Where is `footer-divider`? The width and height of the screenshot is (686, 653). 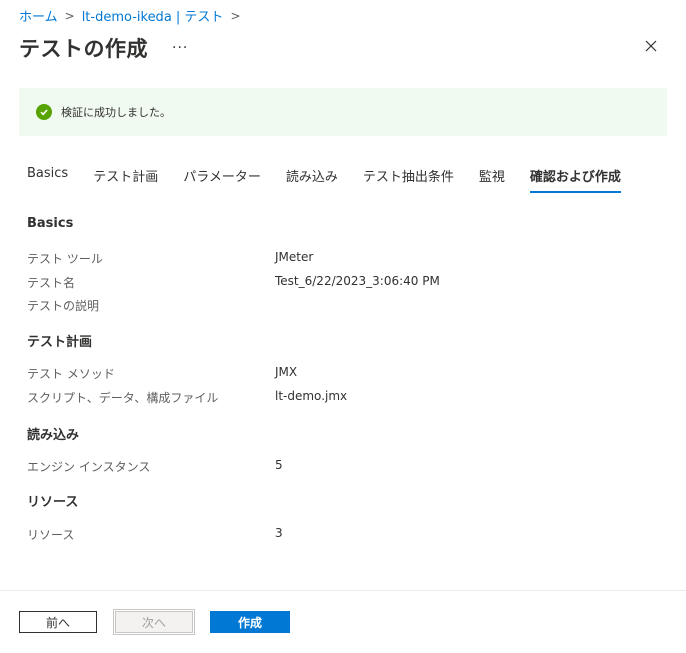
footer-divider is located at coordinates (343, 590).